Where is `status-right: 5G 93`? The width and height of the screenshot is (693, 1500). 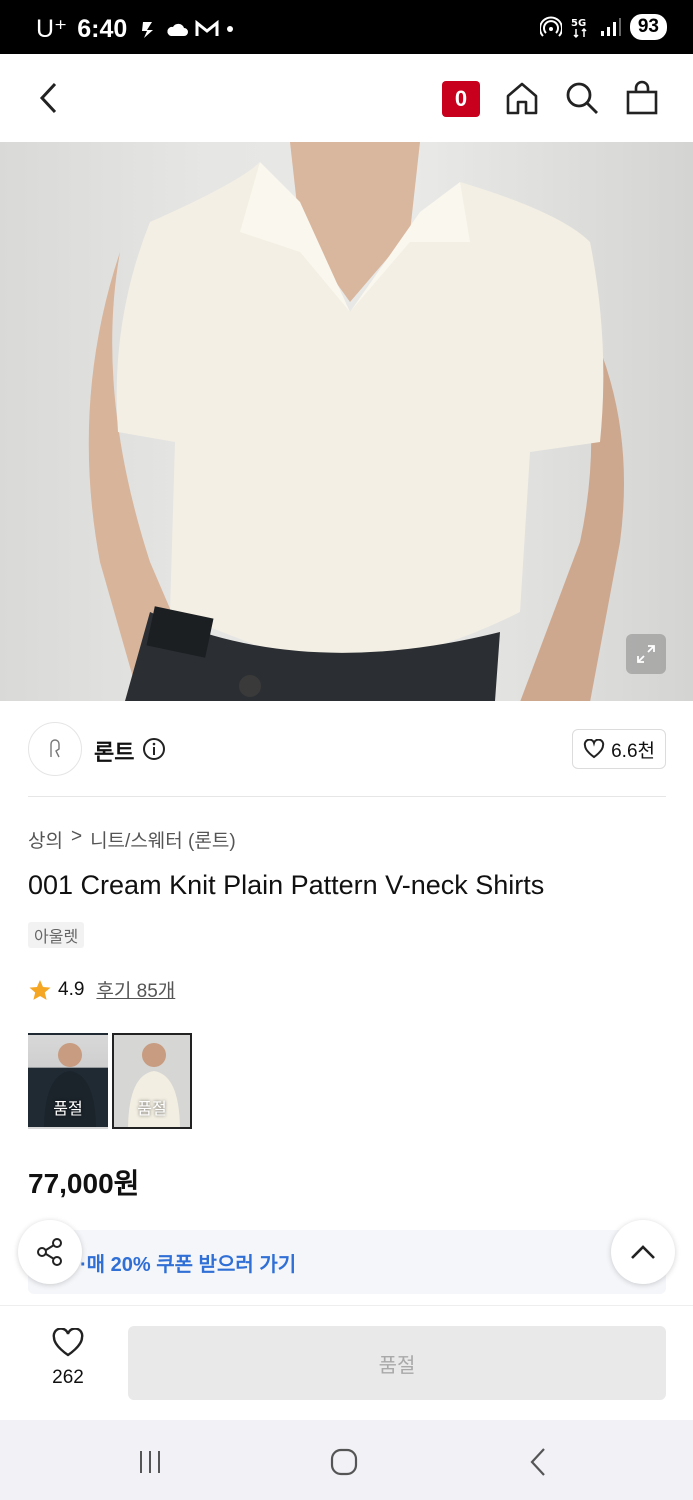
status-right: 5G 93 is located at coordinates (603, 27).